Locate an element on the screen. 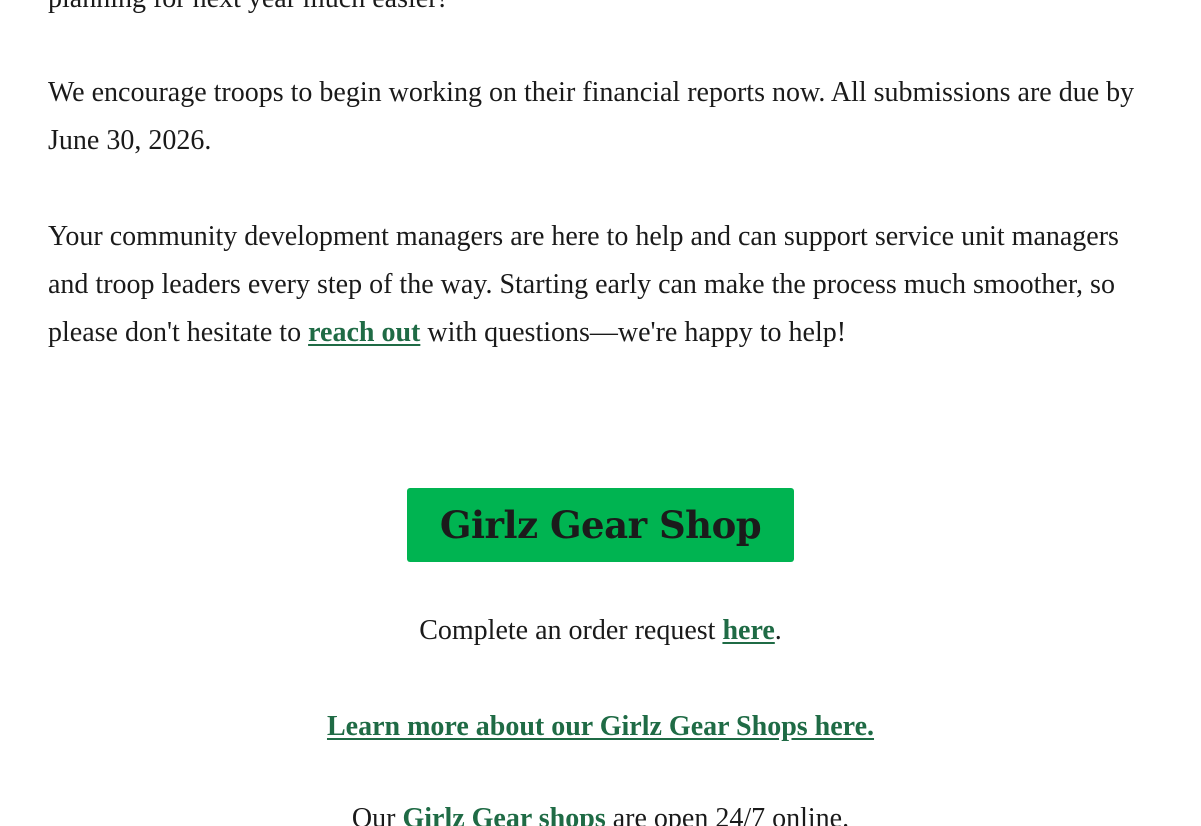 Image resolution: width=1201 pixels, height=826 pixels. order-request-line: Complete an order request here. is located at coordinates (600, 631).